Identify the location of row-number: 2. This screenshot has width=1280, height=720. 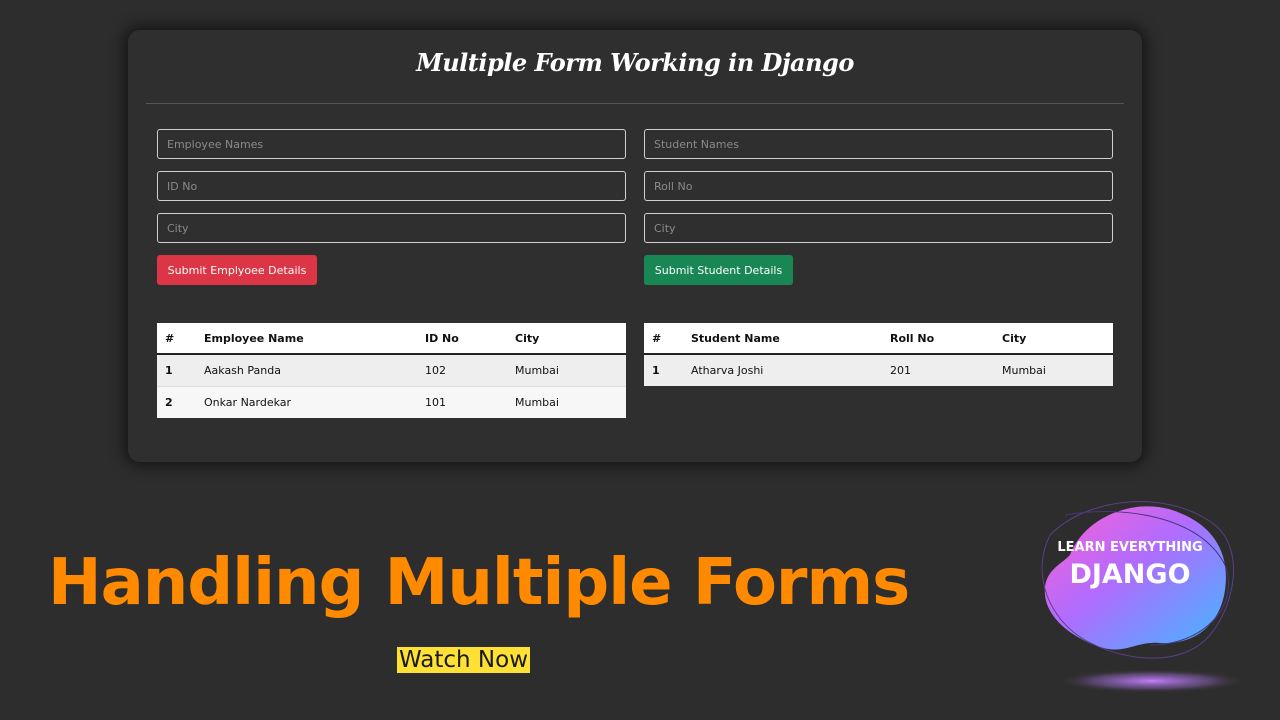
(176, 402).